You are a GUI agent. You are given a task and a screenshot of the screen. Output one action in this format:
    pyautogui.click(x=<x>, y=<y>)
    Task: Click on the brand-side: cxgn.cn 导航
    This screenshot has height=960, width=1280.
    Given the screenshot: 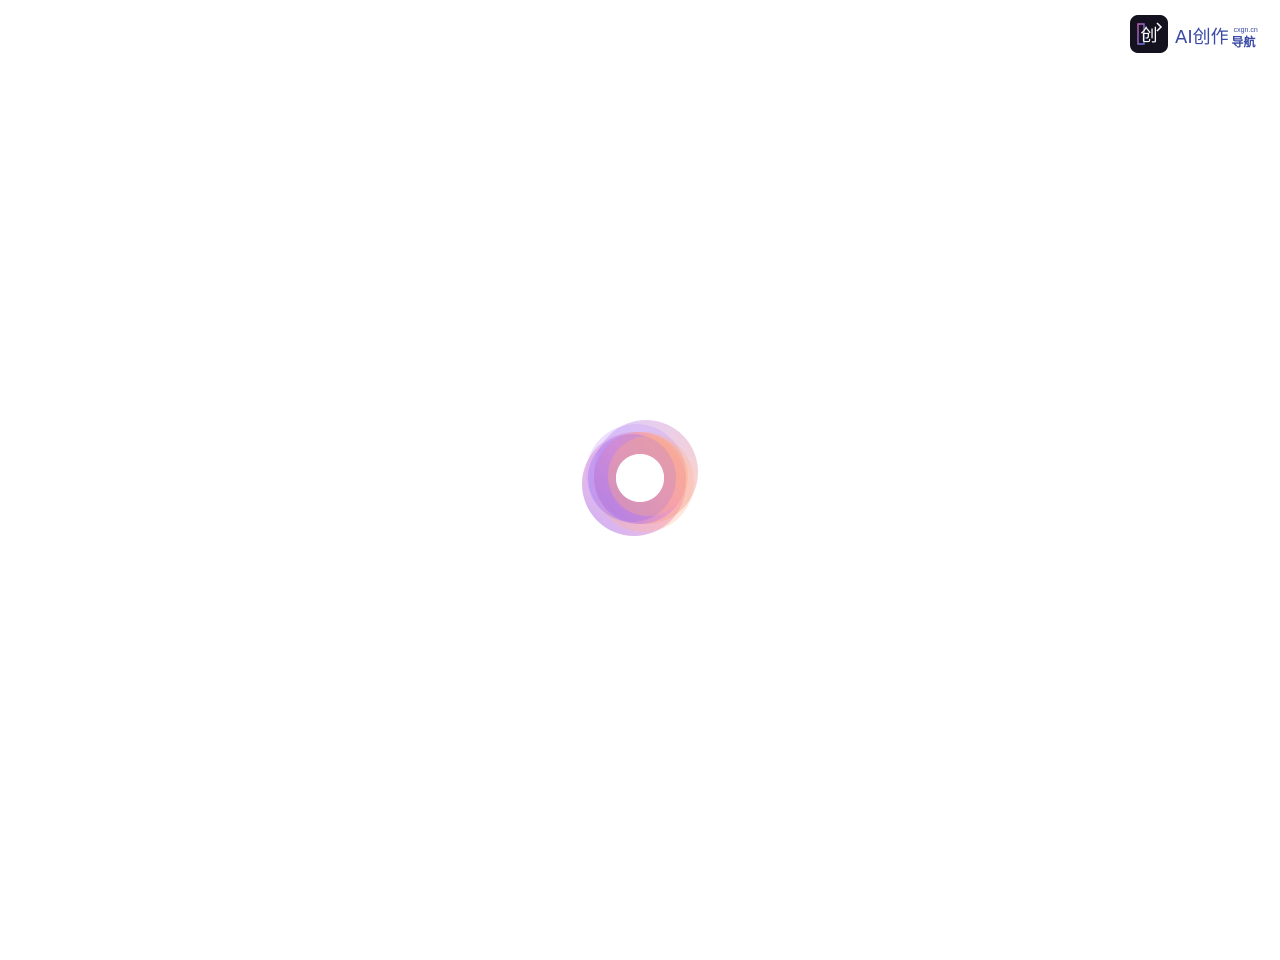 What is the action you would take?
    pyautogui.click(x=1245, y=38)
    